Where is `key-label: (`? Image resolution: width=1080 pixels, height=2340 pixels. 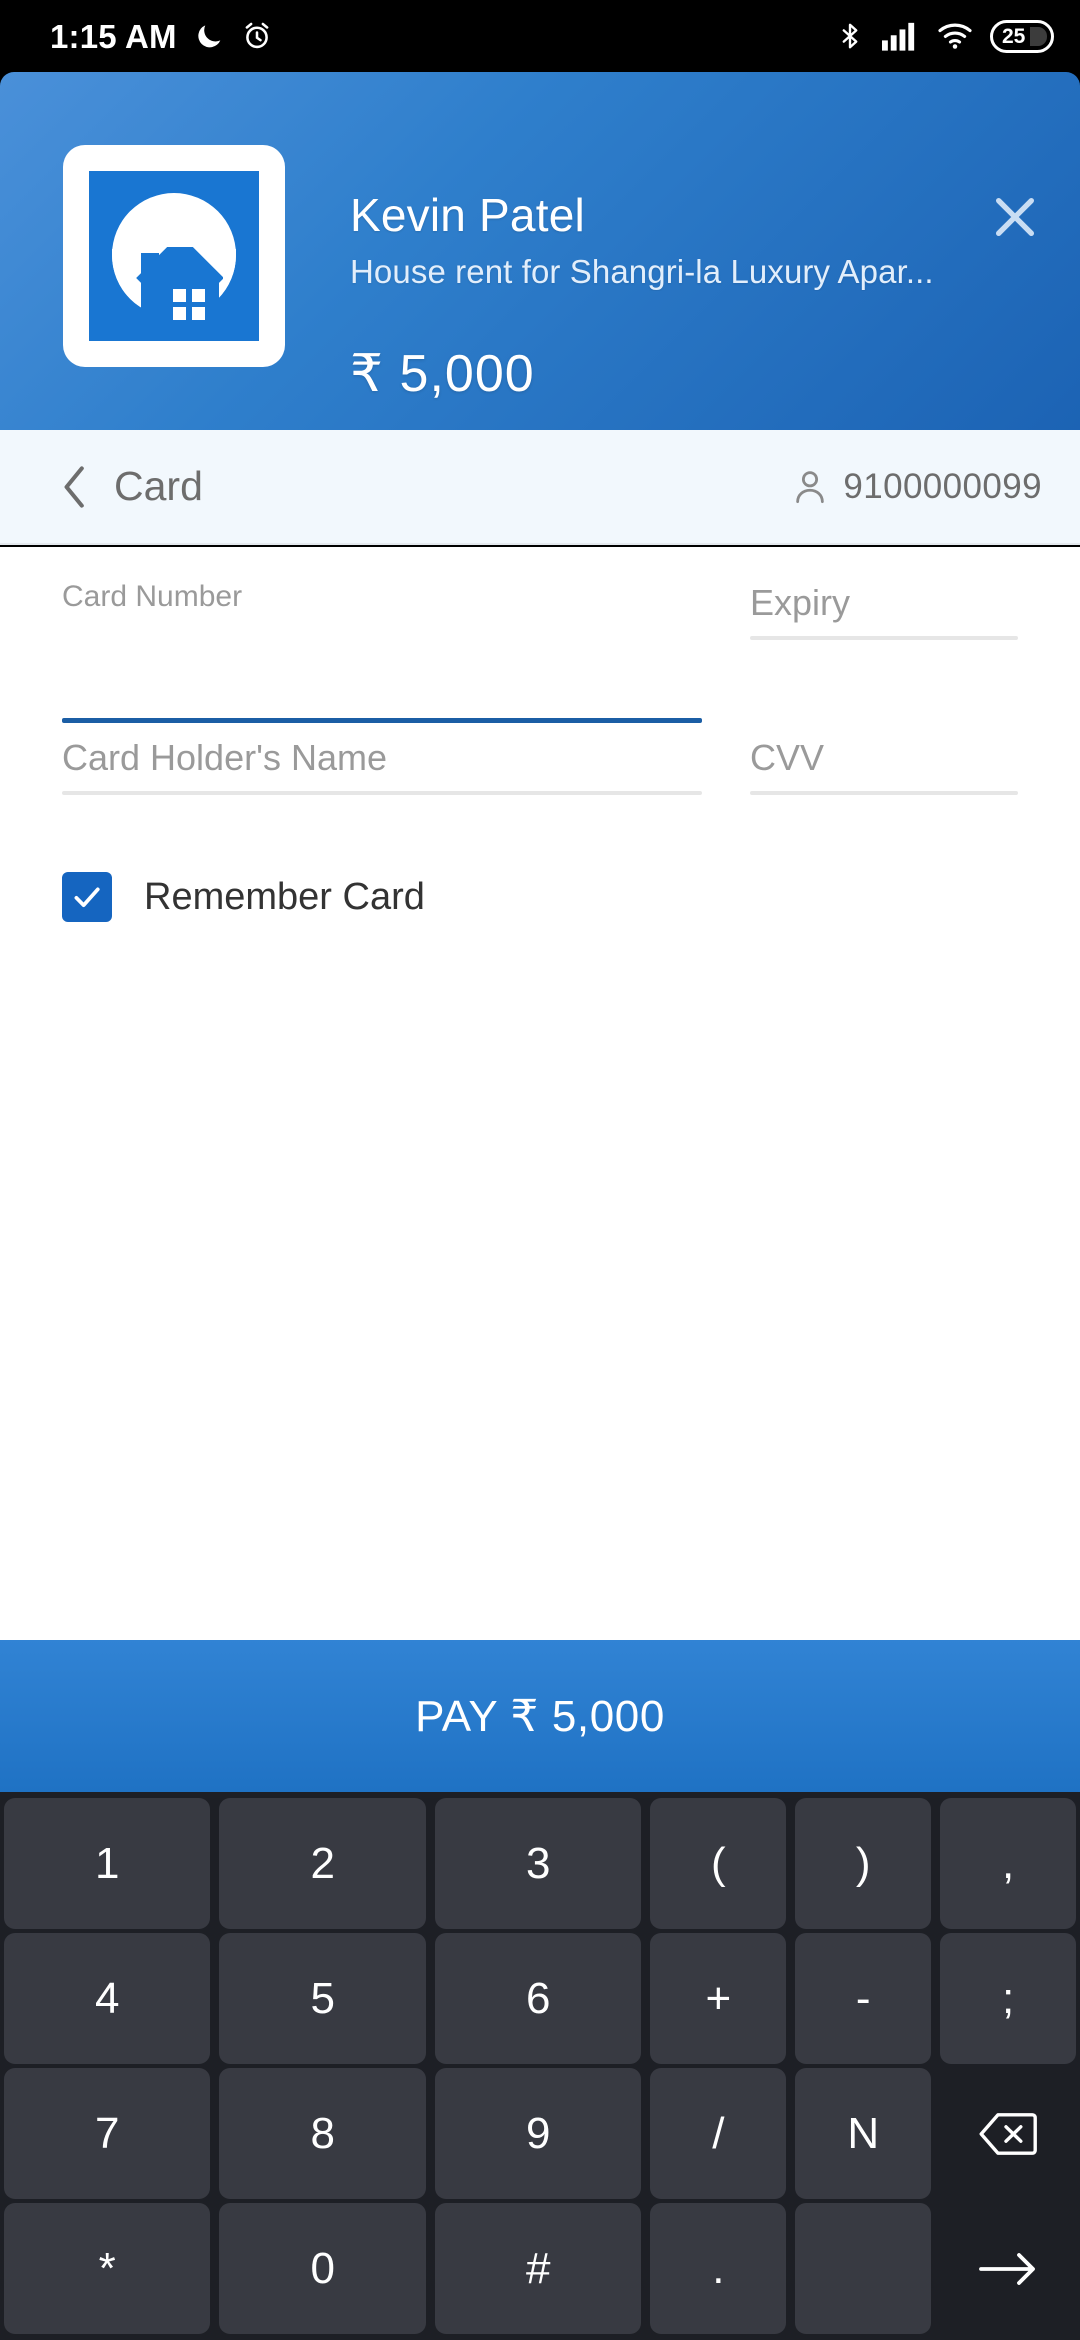 key-label: ( is located at coordinates (718, 1863).